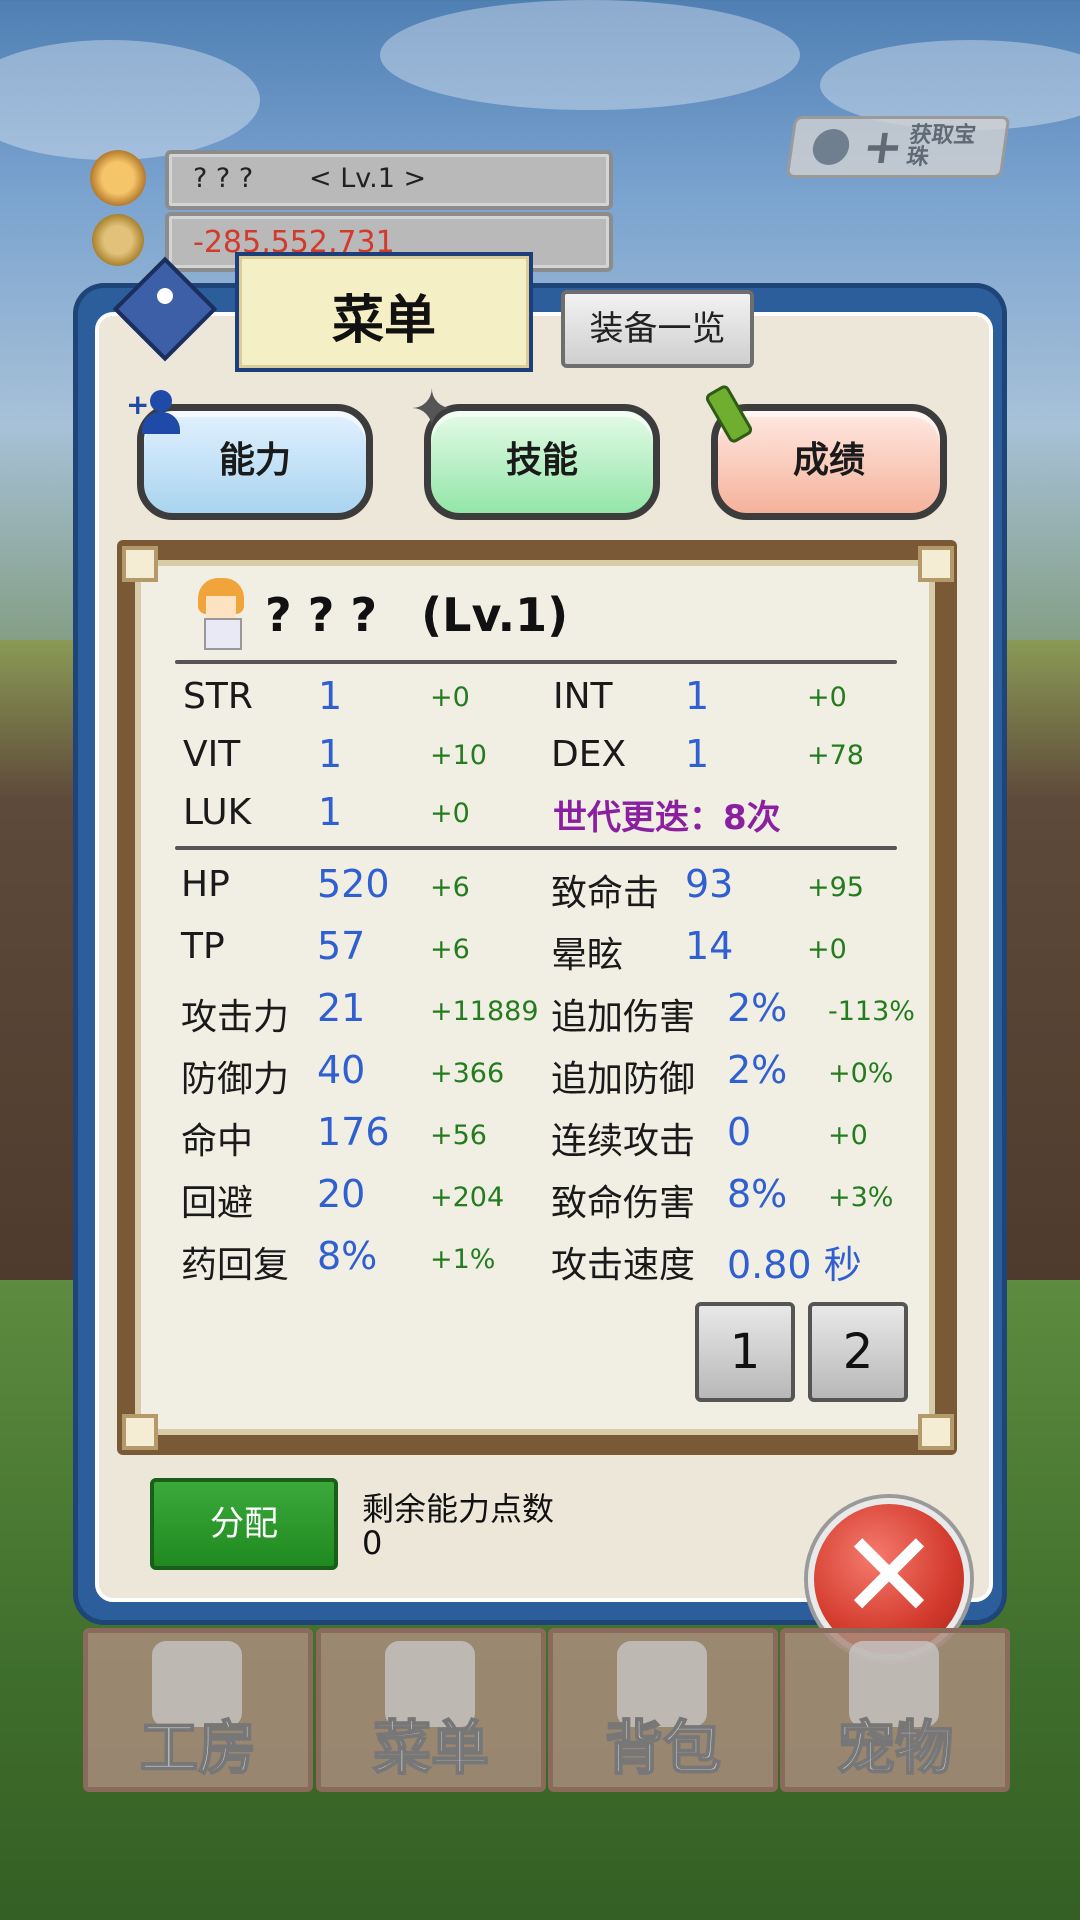  I want to click on stat-value-attack: 21, so click(341, 1008).